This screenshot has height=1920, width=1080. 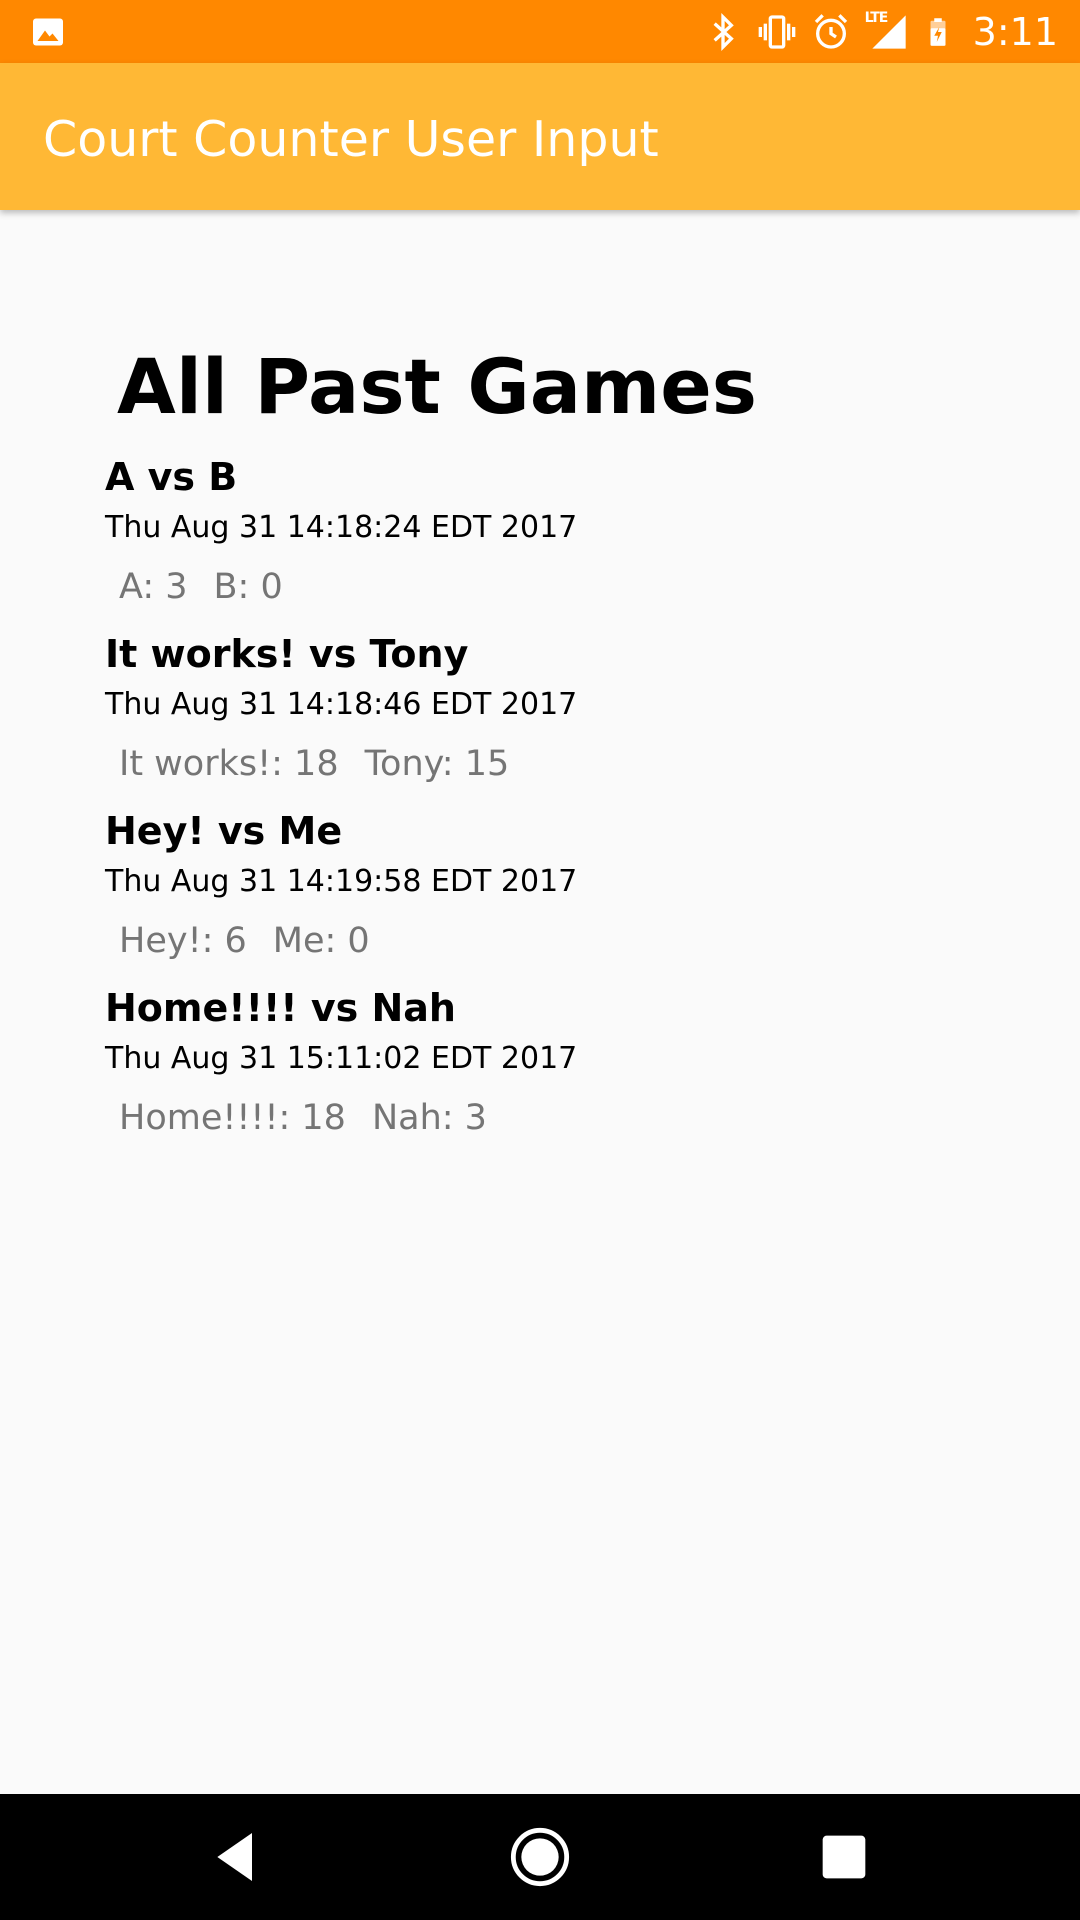 What do you see at coordinates (938, 31) in the screenshot?
I see `battery-charging-icon` at bounding box center [938, 31].